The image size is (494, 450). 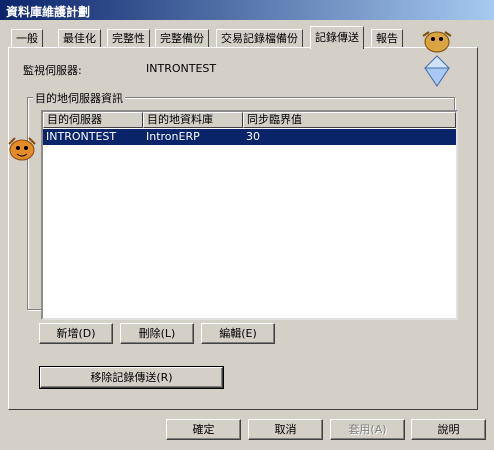 What do you see at coordinates (181, 68) in the screenshot?
I see `monitor-server-value: INTRONTEST` at bounding box center [181, 68].